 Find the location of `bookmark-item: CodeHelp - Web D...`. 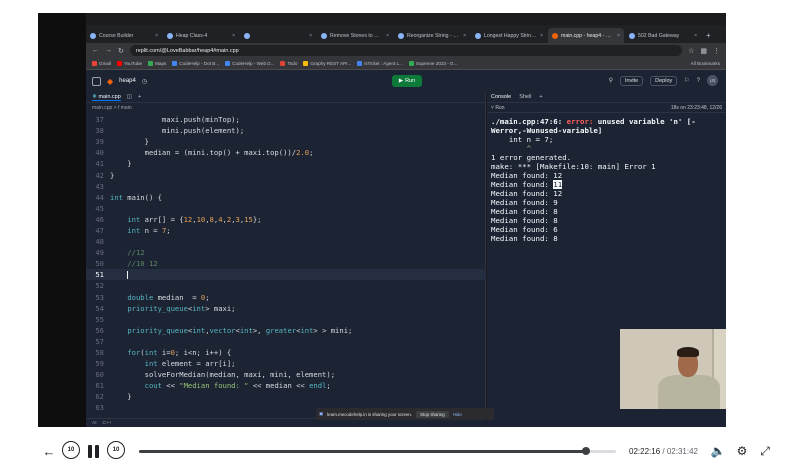

bookmark-item: CodeHelp - Web D... is located at coordinates (249, 63).